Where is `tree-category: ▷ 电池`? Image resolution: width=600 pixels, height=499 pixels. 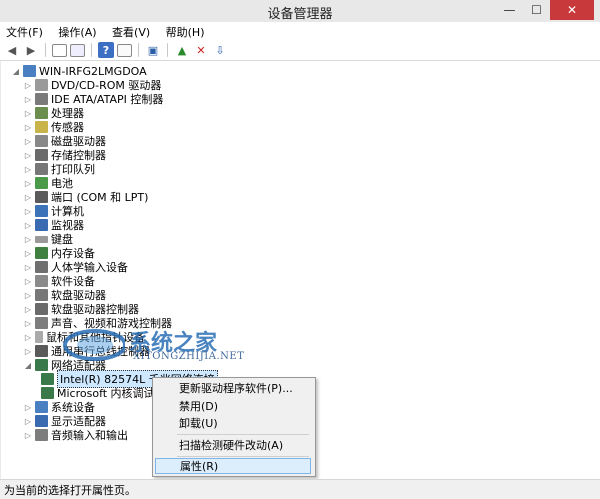
tree-category: ▷ 电池 is located at coordinates (48, 183).